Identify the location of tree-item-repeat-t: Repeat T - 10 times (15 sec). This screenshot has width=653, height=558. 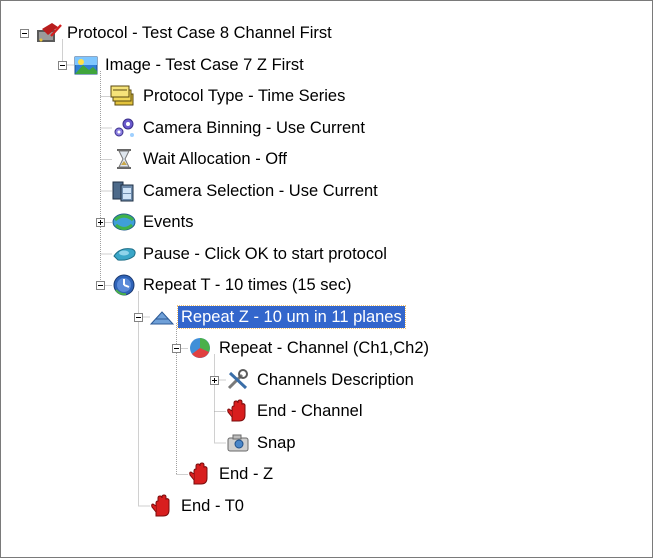
(232, 285).